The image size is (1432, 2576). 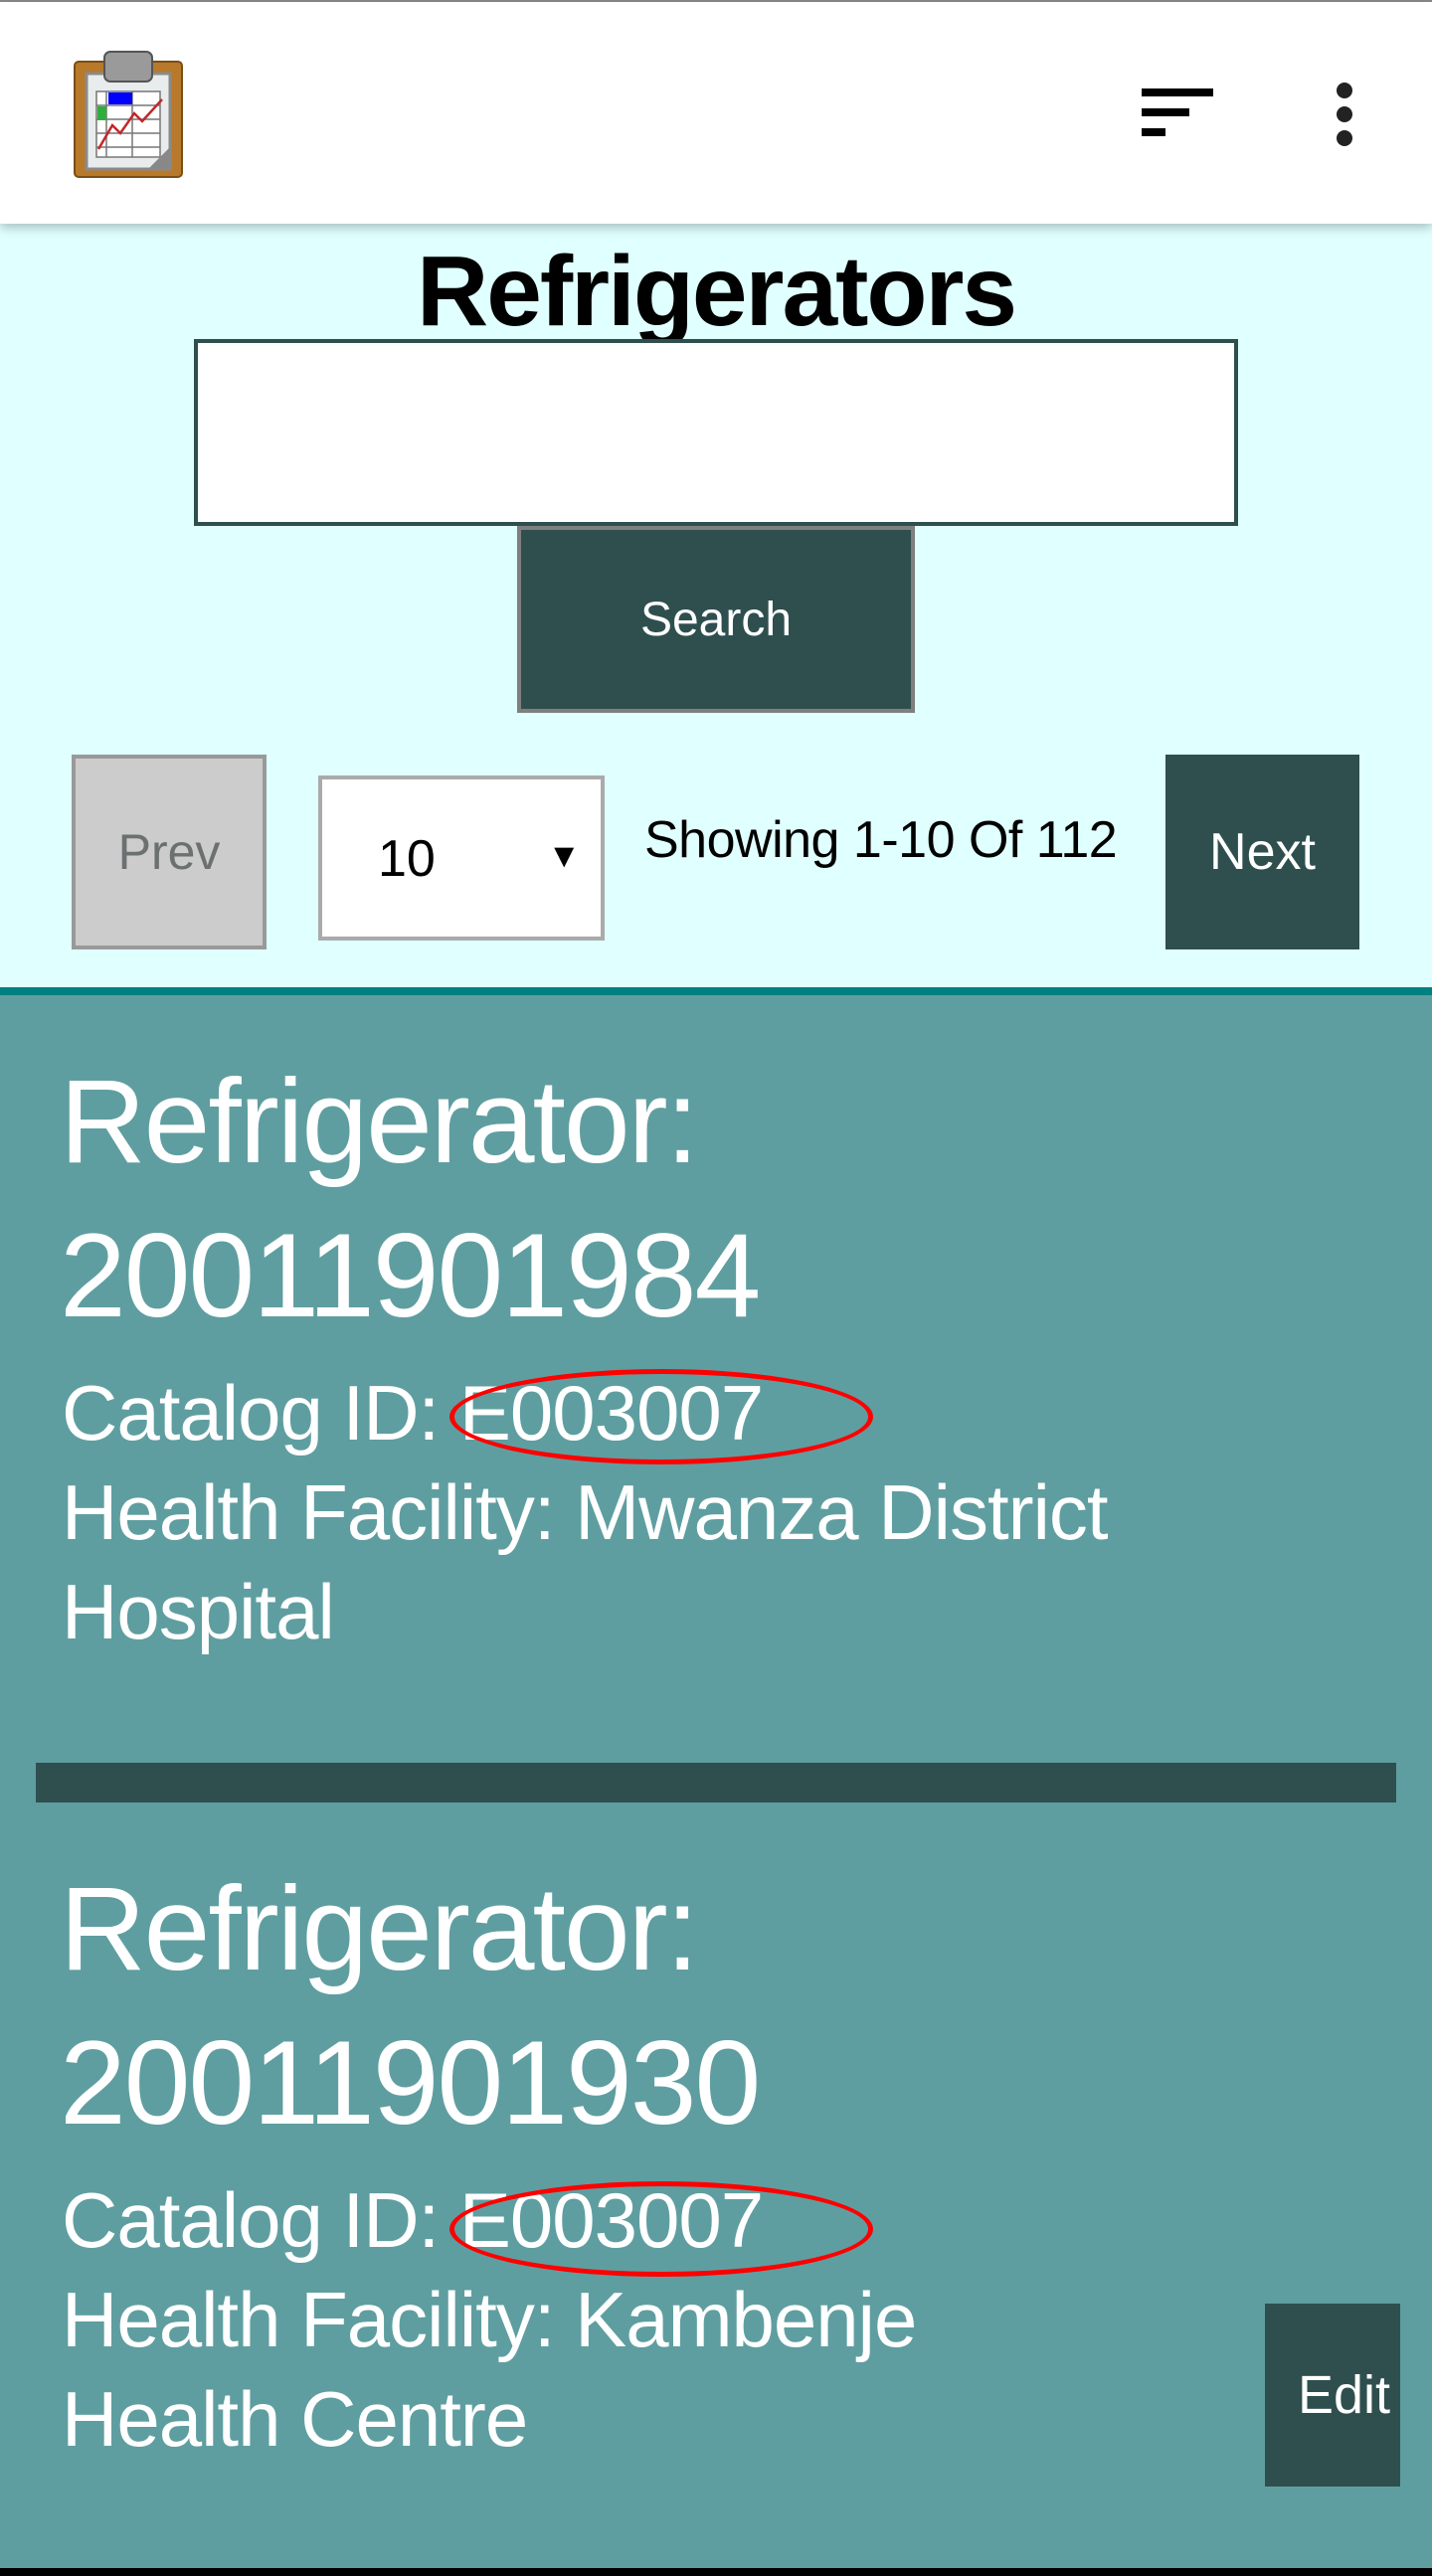 What do you see at coordinates (716, 991) in the screenshot?
I see `section-divider` at bounding box center [716, 991].